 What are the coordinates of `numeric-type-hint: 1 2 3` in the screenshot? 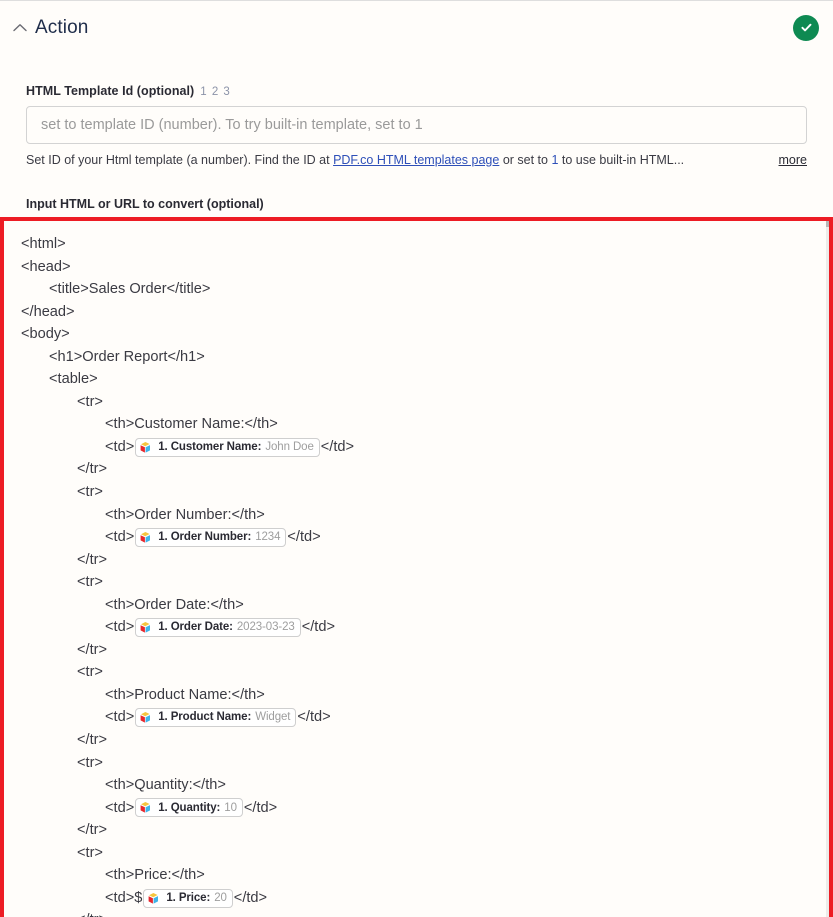 It's located at (215, 92).